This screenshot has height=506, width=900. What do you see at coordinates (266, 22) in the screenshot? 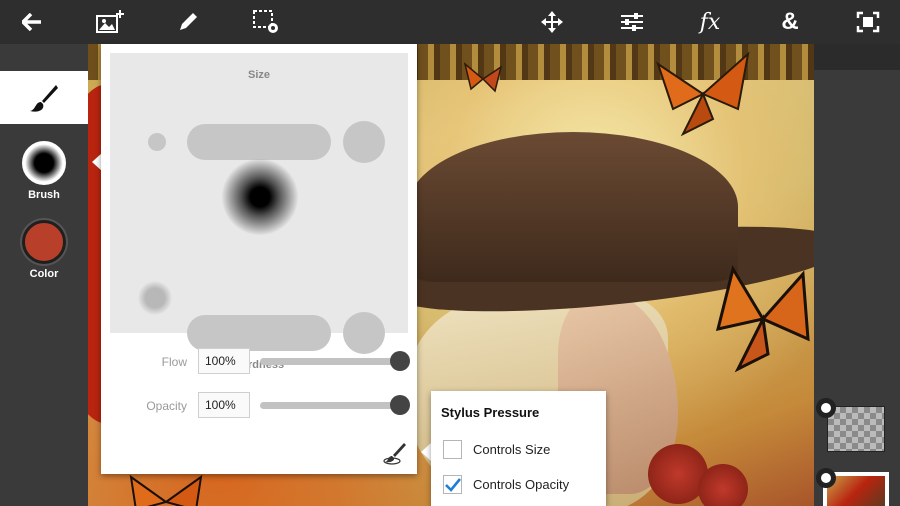
I see `selection-settings-icon` at bounding box center [266, 22].